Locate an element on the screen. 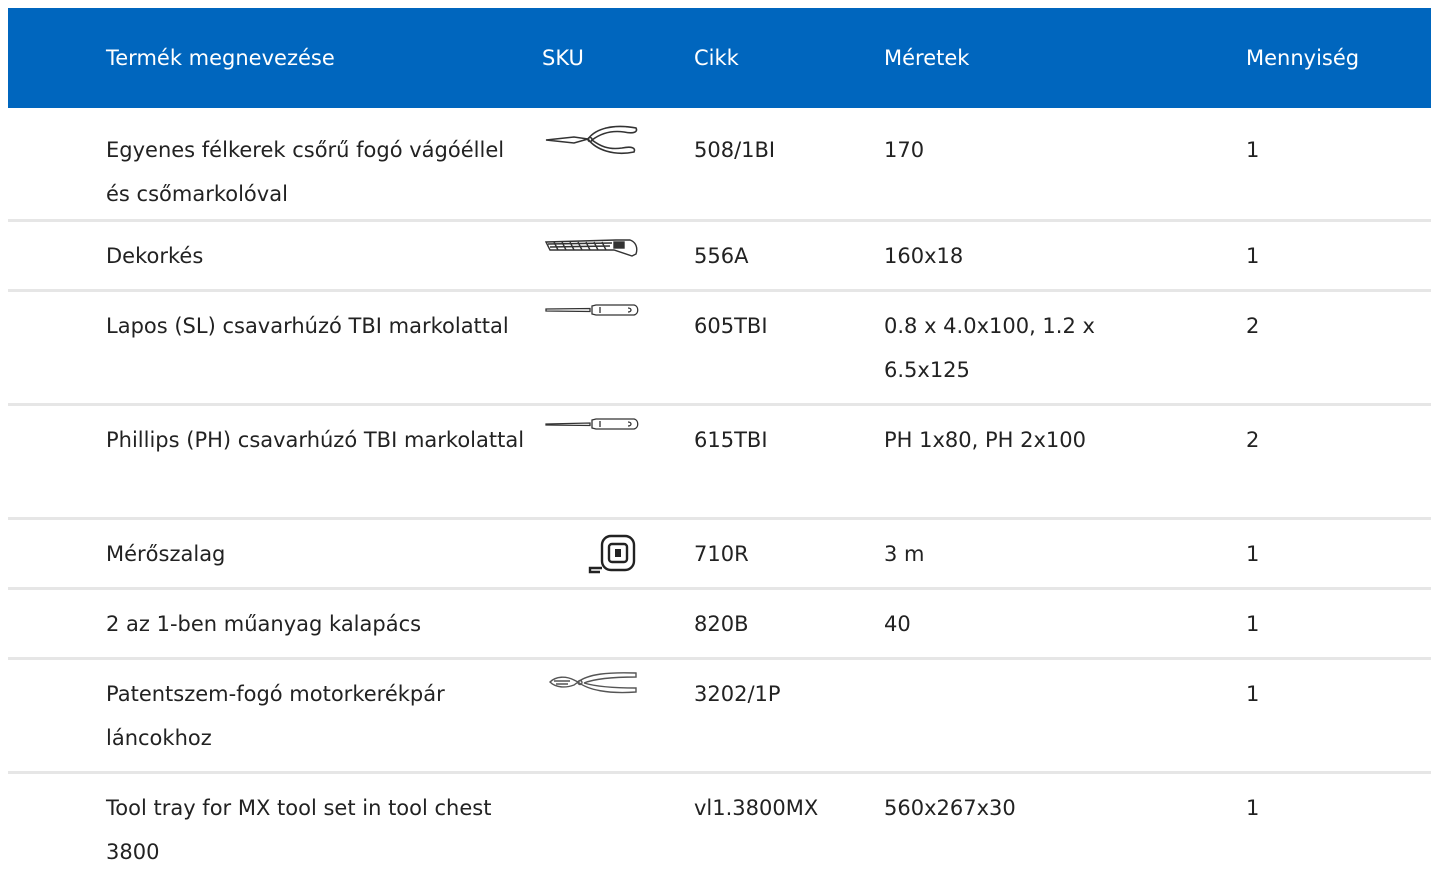 The image size is (1431, 884). product-name: Mérőszalag is located at coordinates (166, 554).